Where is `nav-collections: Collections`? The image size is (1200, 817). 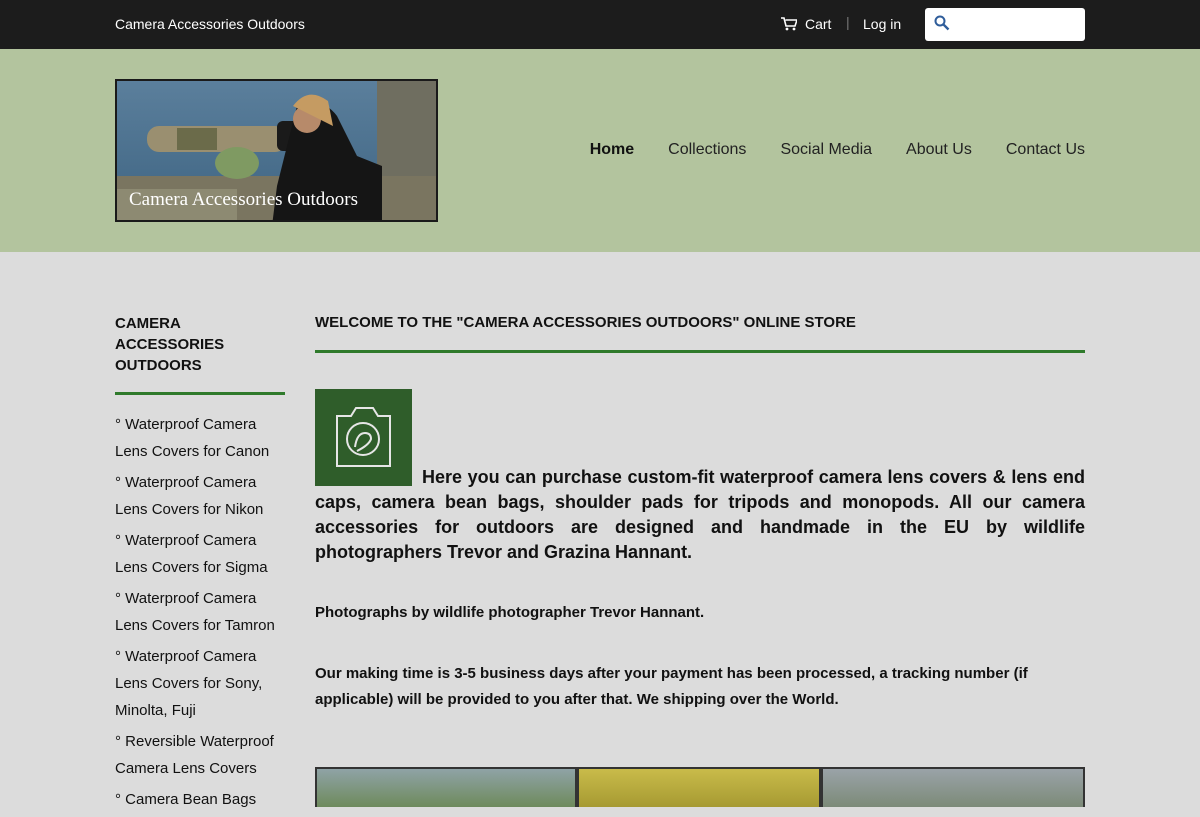 nav-collections: Collections is located at coordinates (707, 150).